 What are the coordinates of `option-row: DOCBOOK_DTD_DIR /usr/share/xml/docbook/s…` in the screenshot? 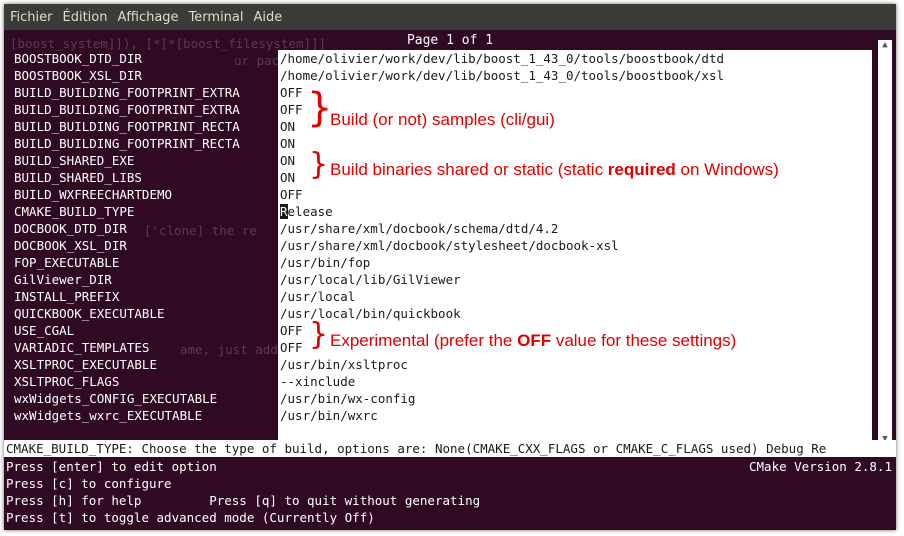 It's located at (439, 228).